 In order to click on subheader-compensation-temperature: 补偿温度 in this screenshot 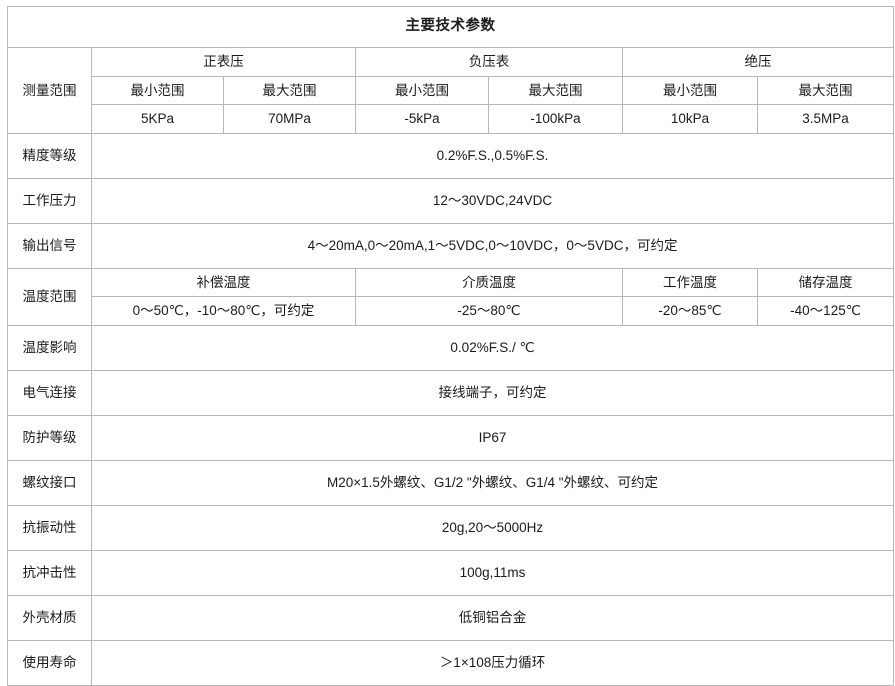, I will do `click(223, 282)`.